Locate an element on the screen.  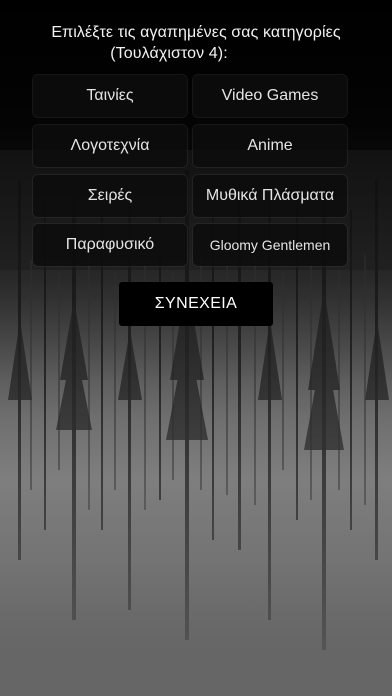
category-button-video-games: Video Games is located at coordinates (270, 96).